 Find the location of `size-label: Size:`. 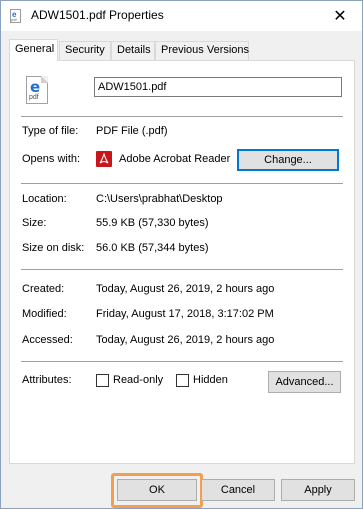

size-label: Size: is located at coordinates (34, 223).